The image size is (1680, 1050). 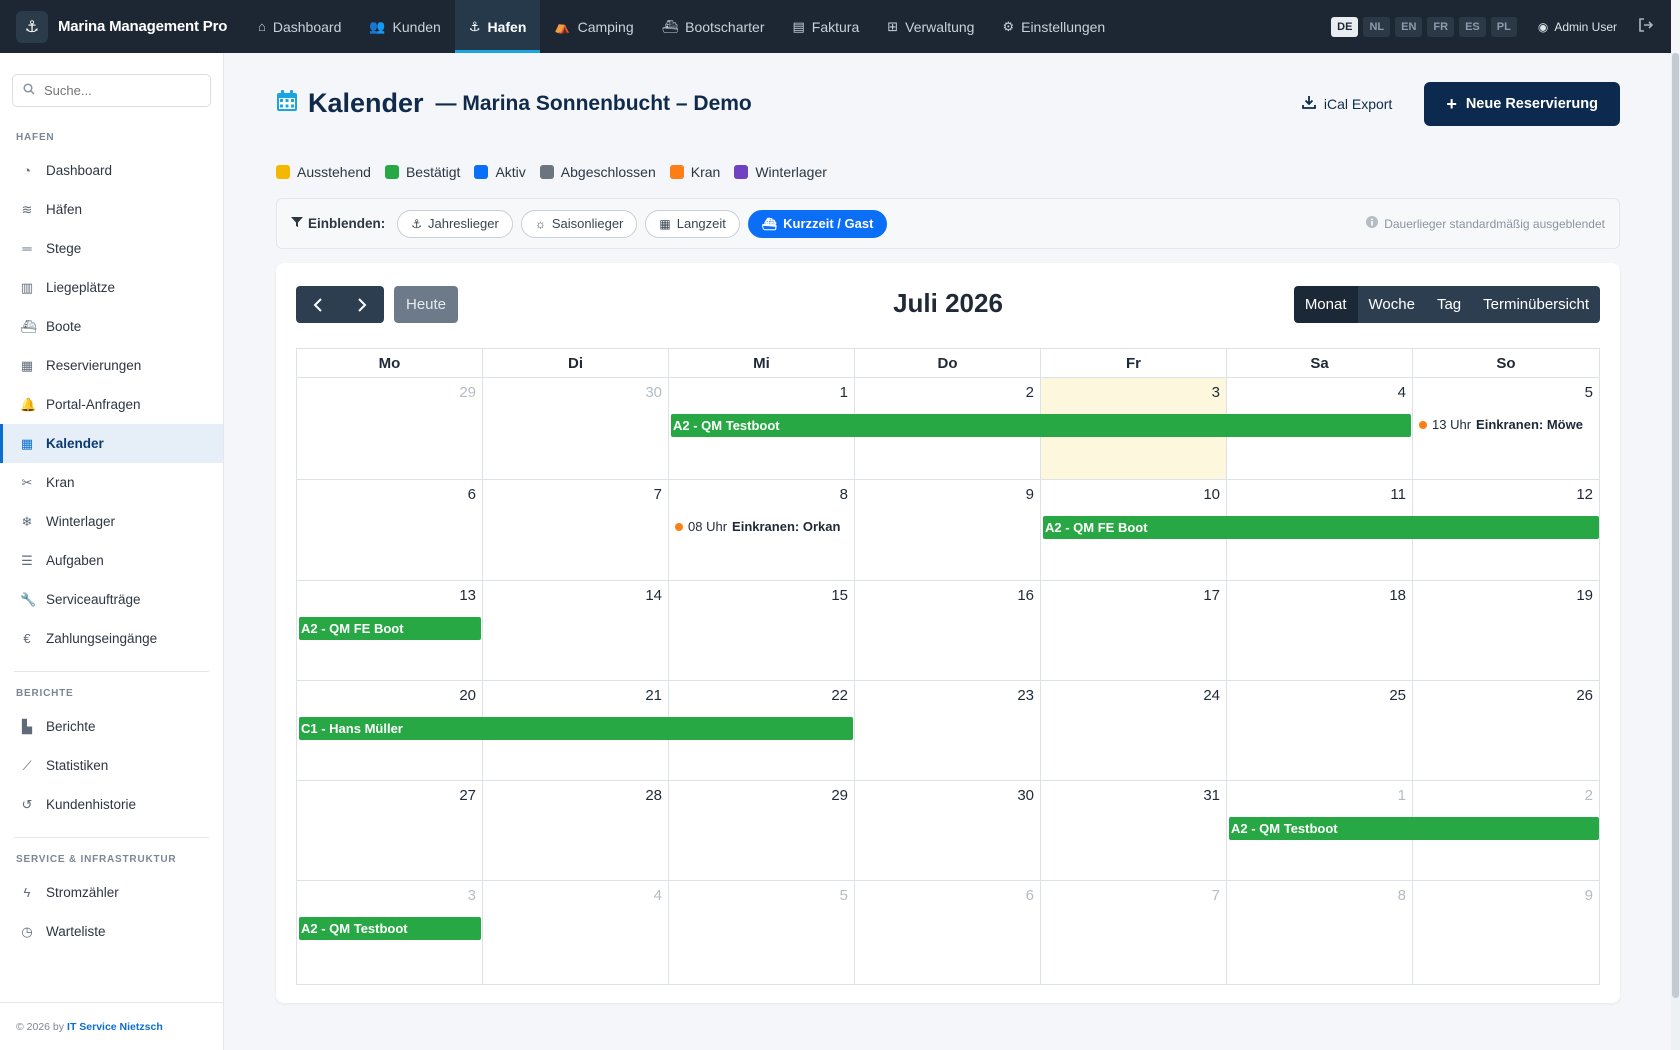 I want to click on day-number: 14, so click(x=653, y=595).